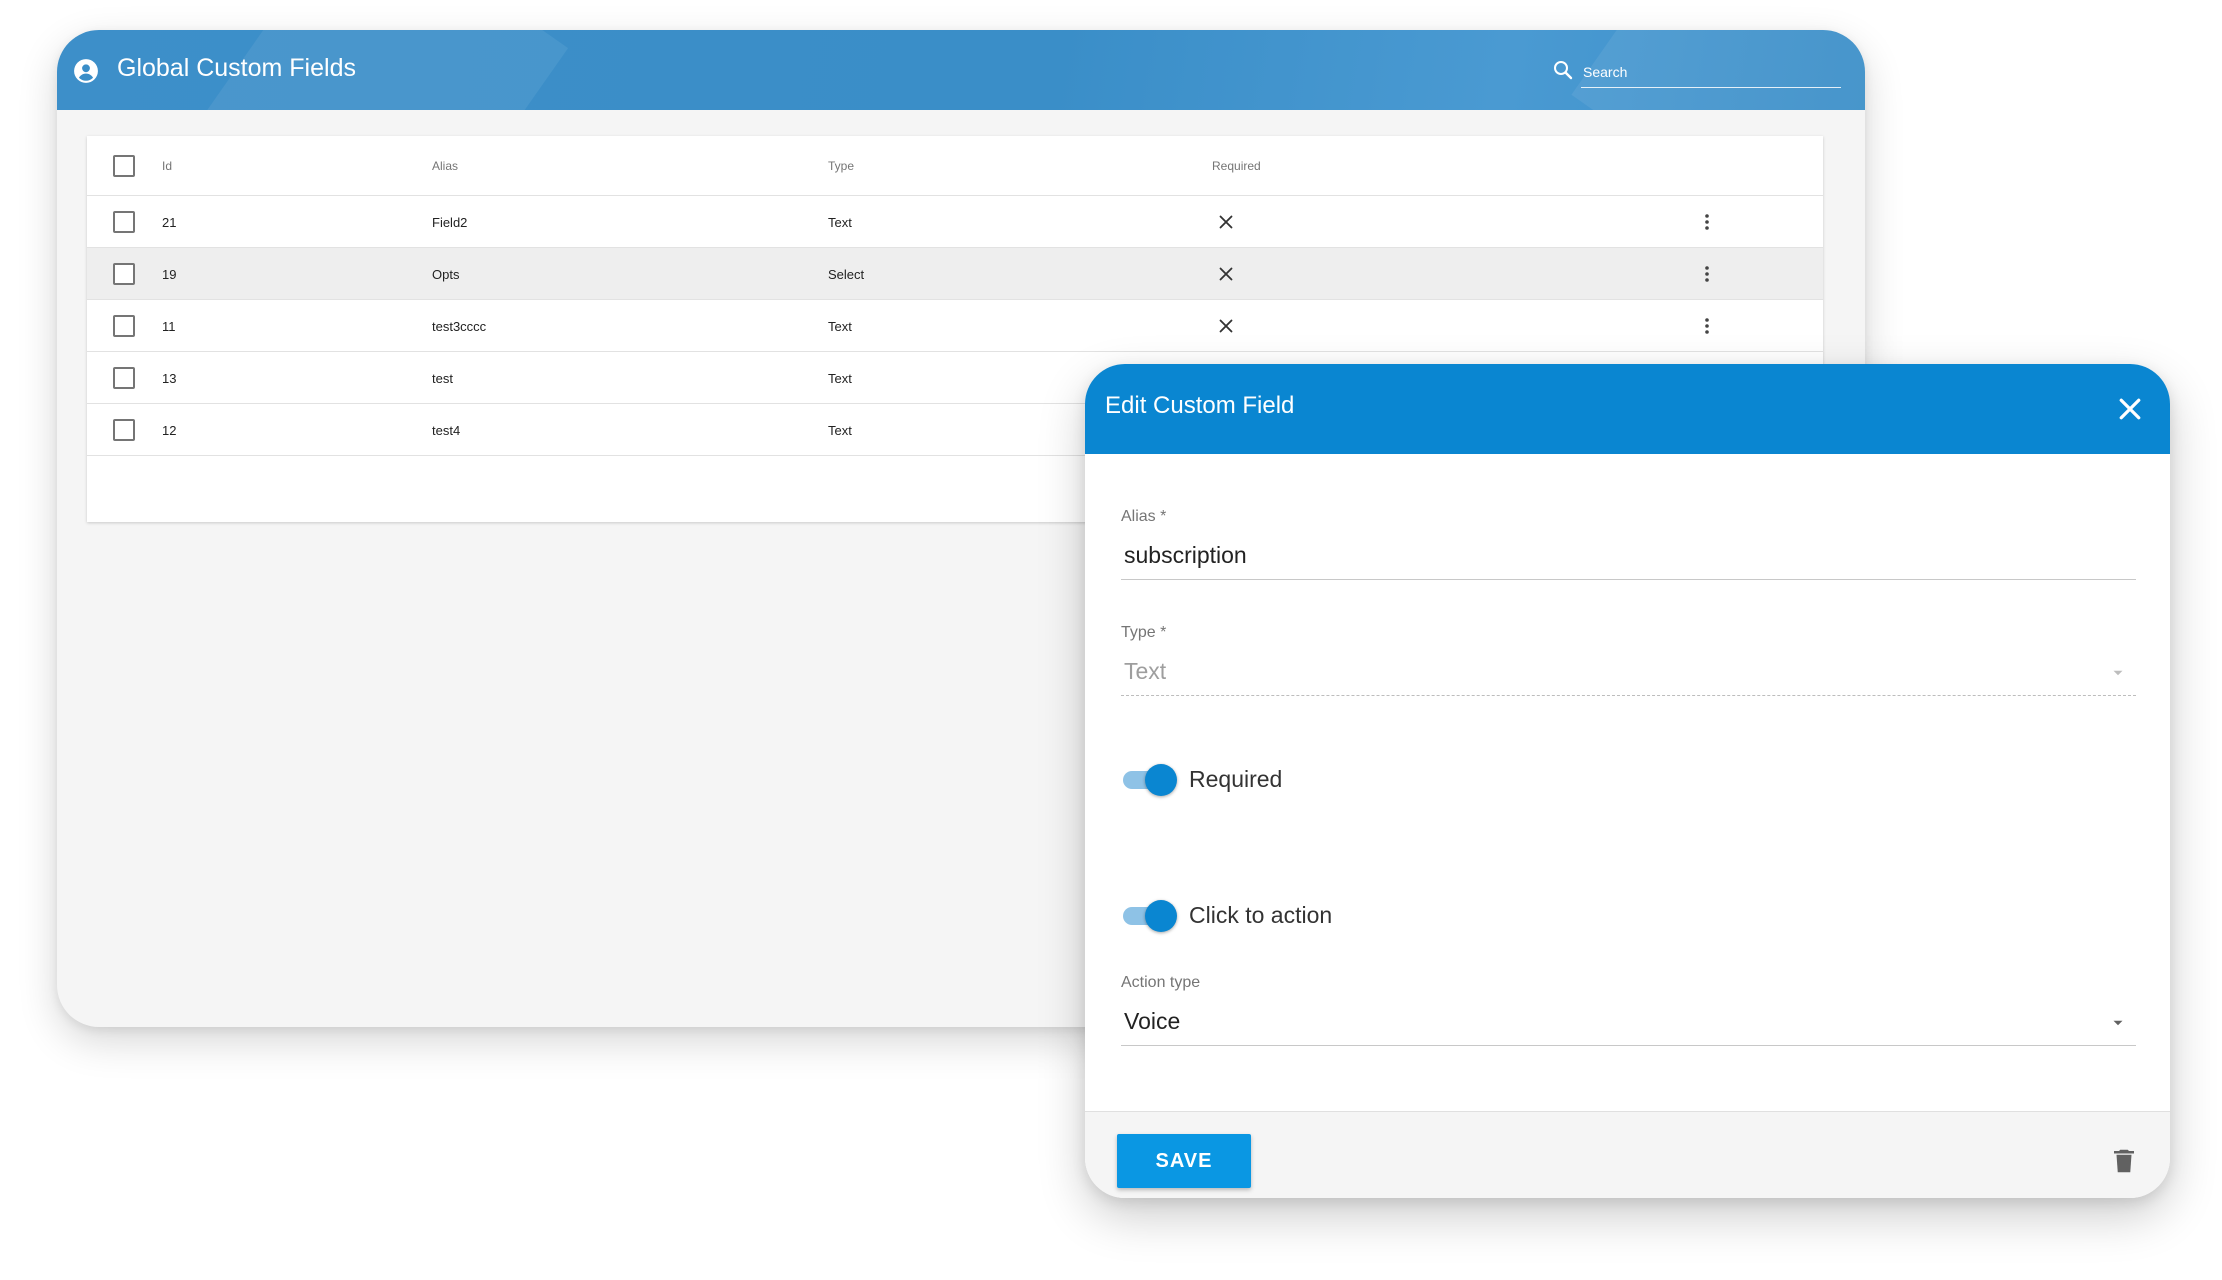  What do you see at coordinates (445, 166) in the screenshot?
I see `column-header-alias: Alias` at bounding box center [445, 166].